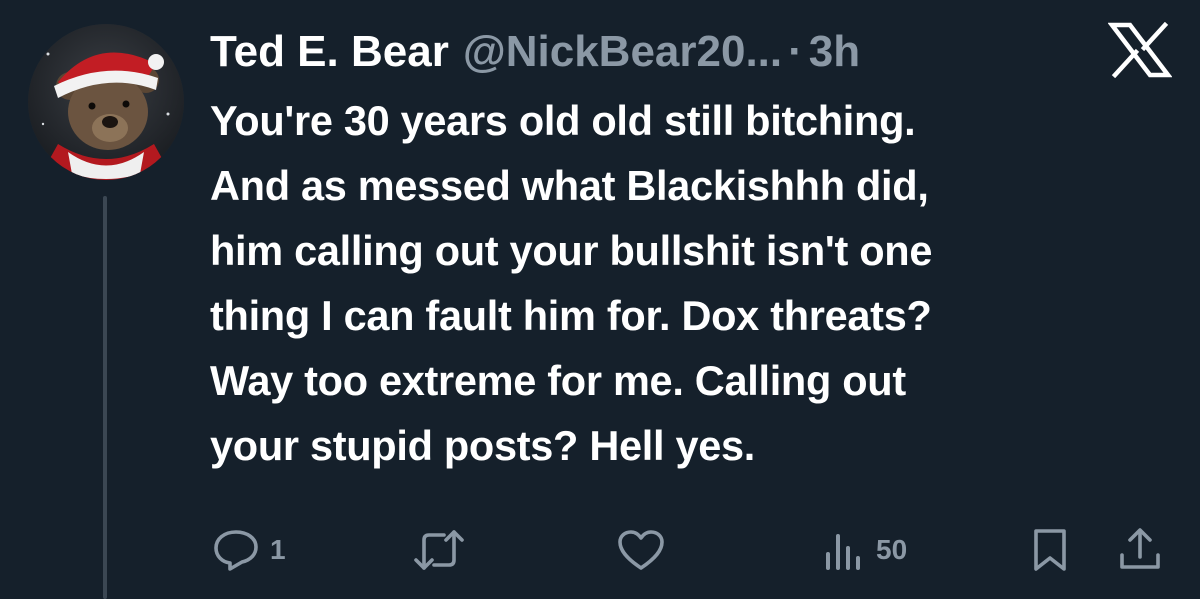  Describe the element at coordinates (892, 549) in the screenshot. I see `view-count: 50` at that location.